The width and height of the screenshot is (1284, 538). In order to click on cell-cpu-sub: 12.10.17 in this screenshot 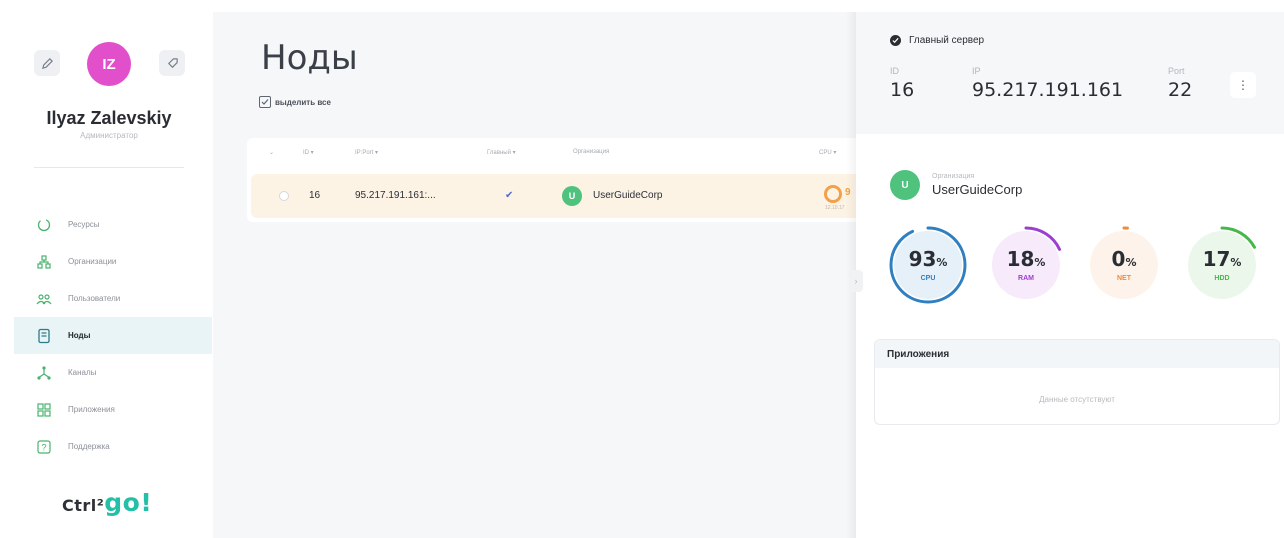, I will do `click(835, 208)`.